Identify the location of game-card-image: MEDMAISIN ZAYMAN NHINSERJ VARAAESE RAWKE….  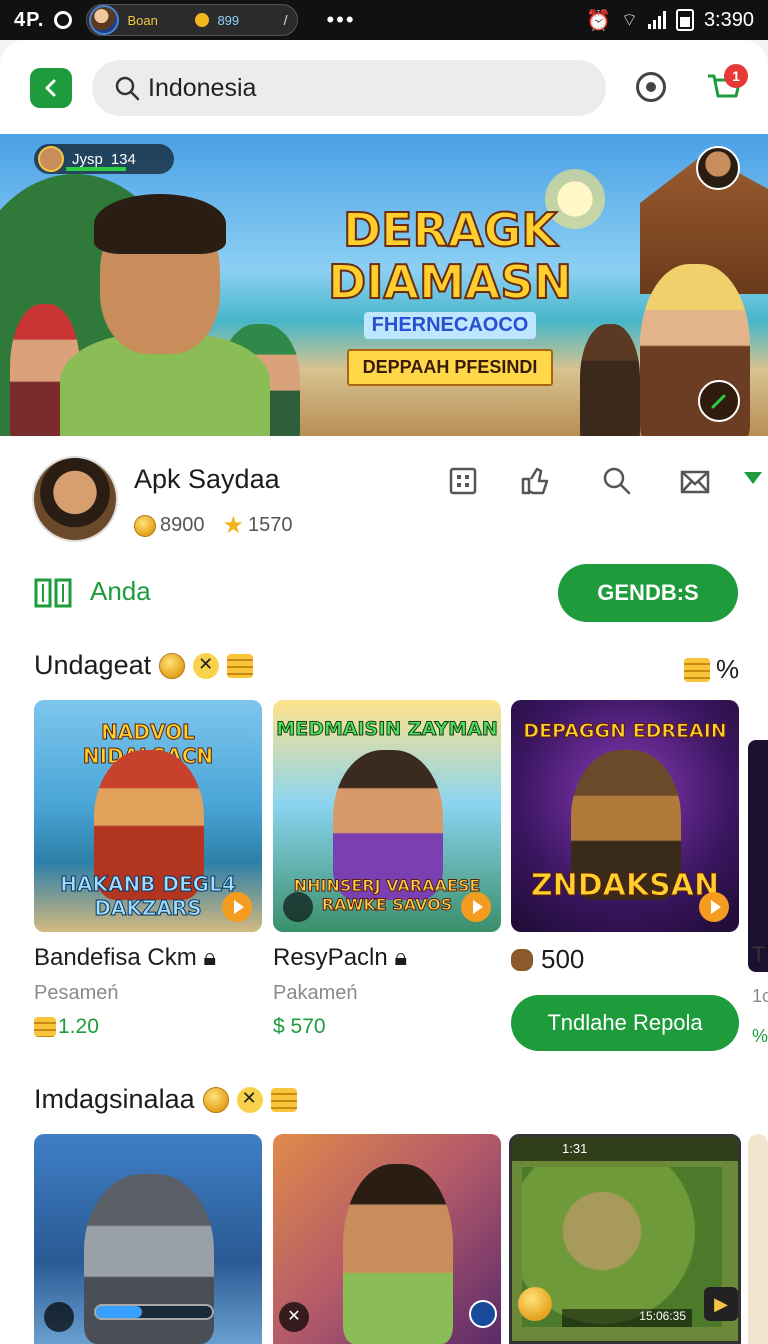
(387, 816).